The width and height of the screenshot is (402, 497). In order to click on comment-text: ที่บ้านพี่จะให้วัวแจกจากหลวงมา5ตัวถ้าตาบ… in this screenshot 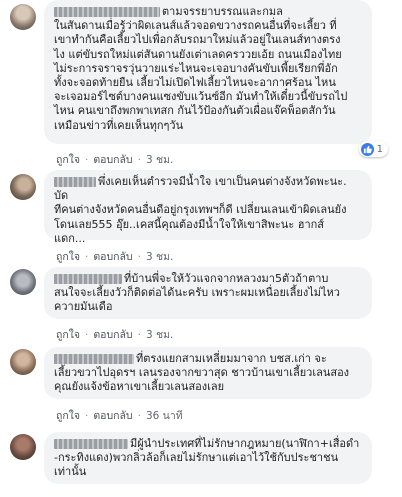, I will do `click(197, 293)`.